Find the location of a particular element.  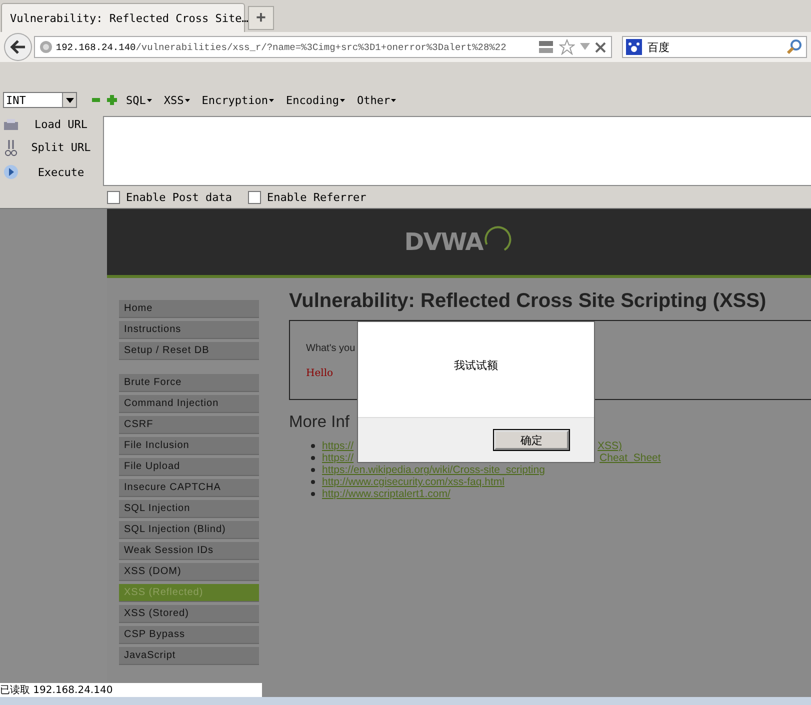

address-bar: 192.168.24.140/vulnerabilities/xss_r/?name=%3Cimg+src%3D1+onerror%3Dalert%28%22 is located at coordinates (323, 47).